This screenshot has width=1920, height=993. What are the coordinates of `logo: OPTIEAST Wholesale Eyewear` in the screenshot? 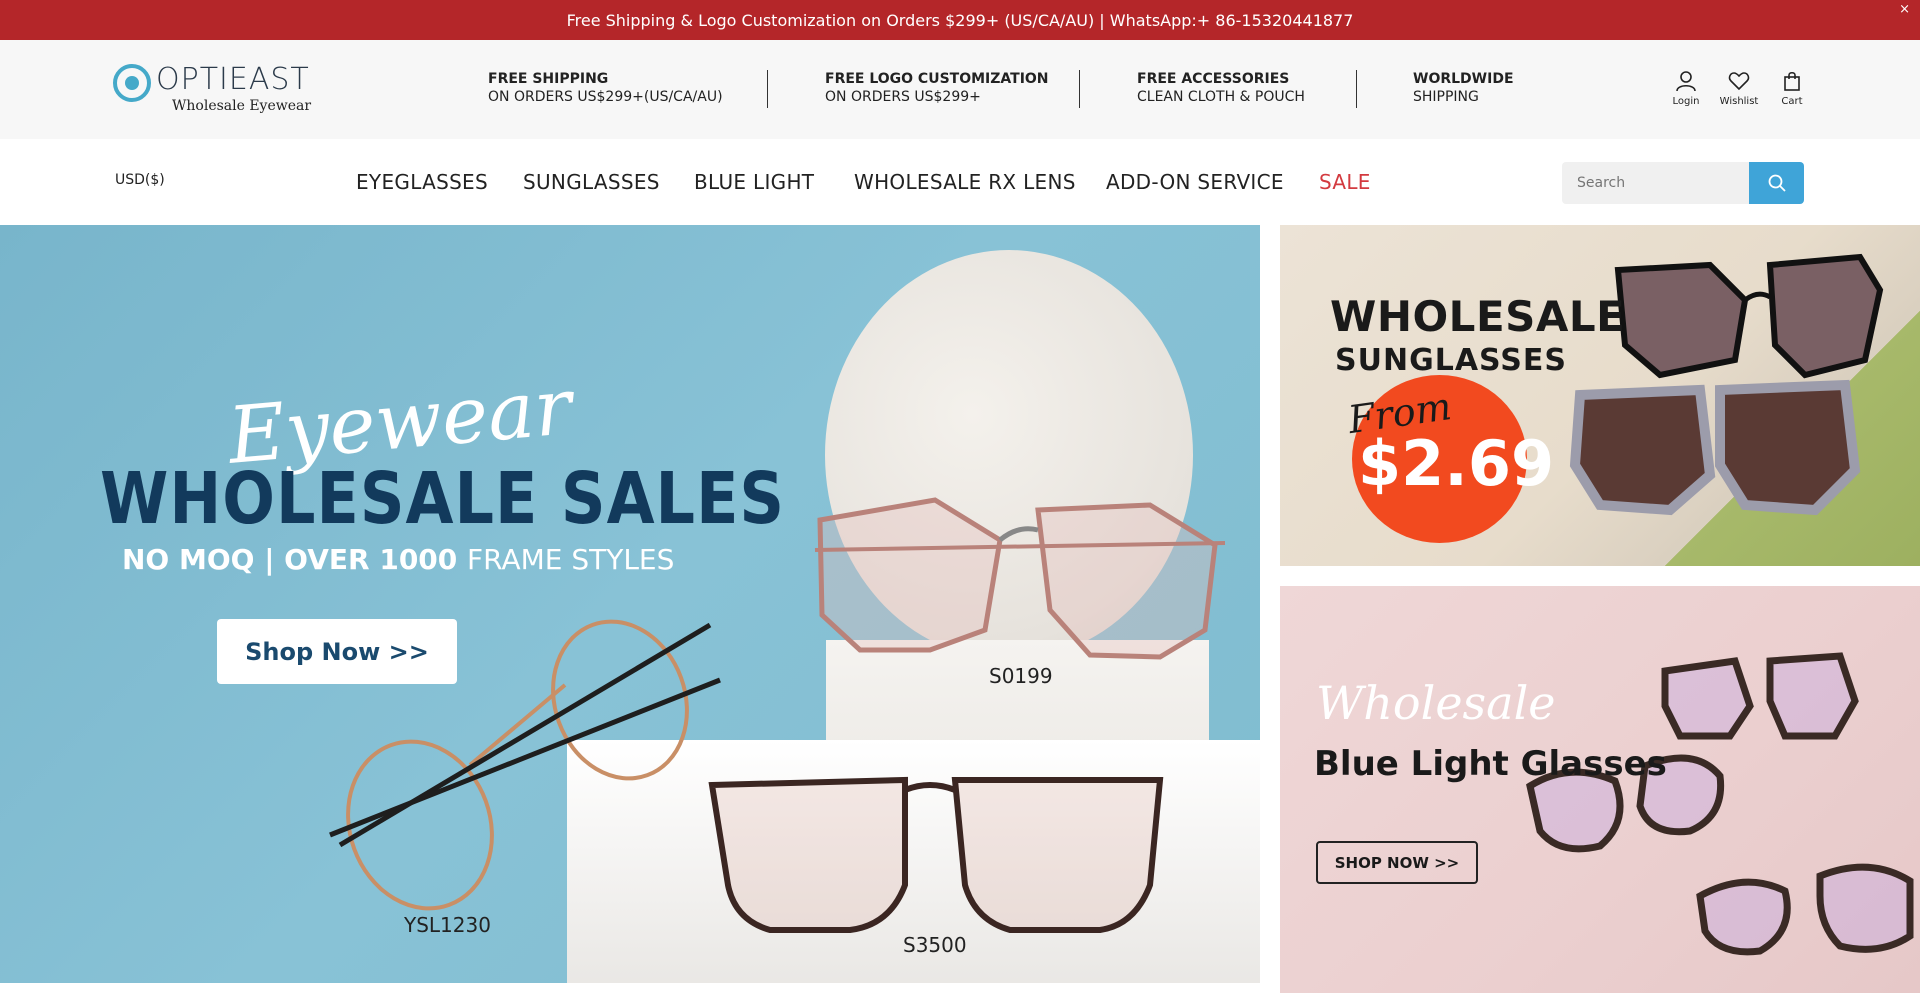 It's located at (218, 92).